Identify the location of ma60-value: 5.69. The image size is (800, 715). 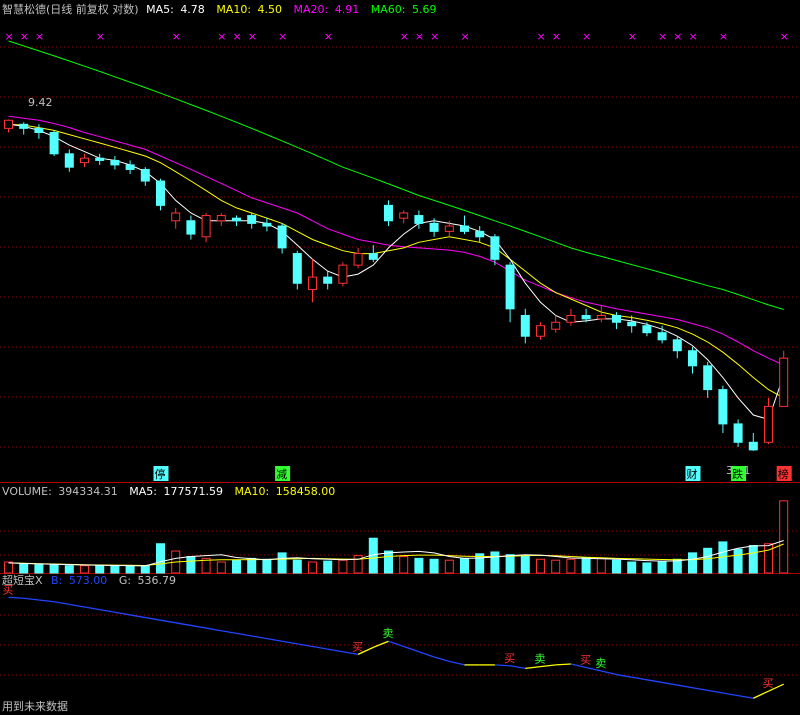
(424, 9).